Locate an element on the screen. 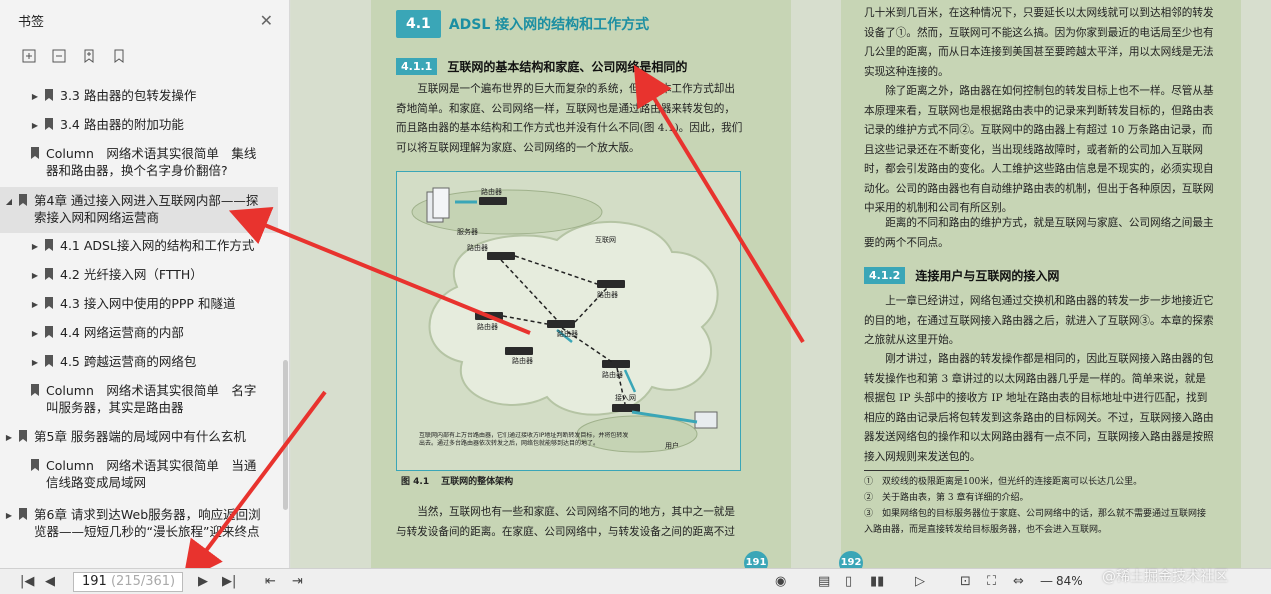 The height and width of the screenshot is (594, 1271). bookmarks-title: 书签 is located at coordinates (31, 22).